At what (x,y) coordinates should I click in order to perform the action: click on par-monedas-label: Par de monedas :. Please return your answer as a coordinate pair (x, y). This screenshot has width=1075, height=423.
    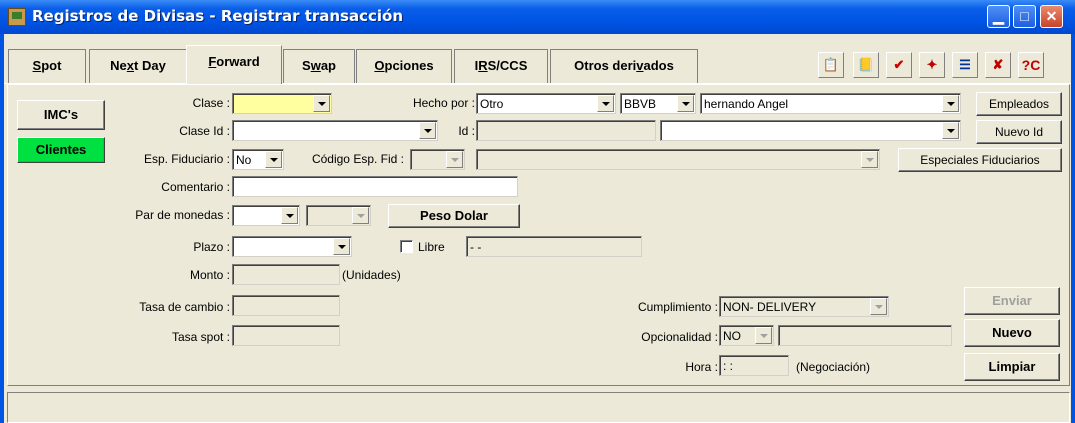
    Looking at the image, I should click on (182, 215).